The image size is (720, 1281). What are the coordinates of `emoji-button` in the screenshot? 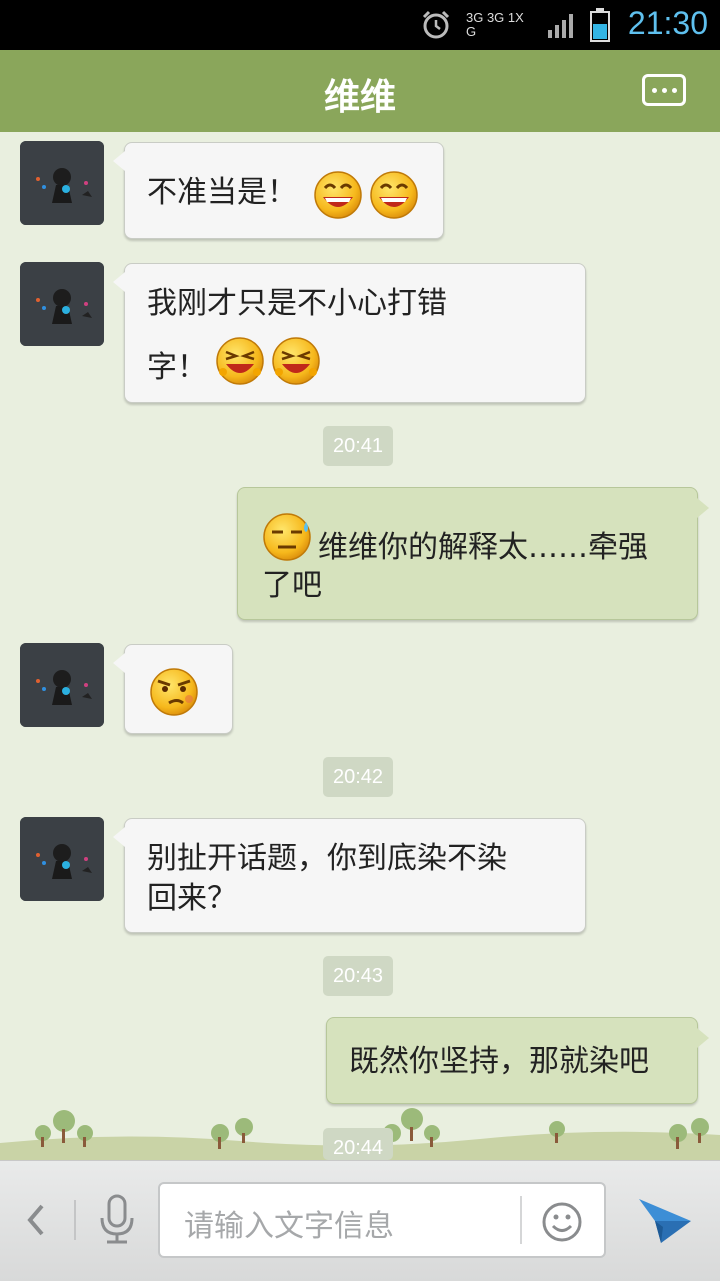 It's located at (562, 1222).